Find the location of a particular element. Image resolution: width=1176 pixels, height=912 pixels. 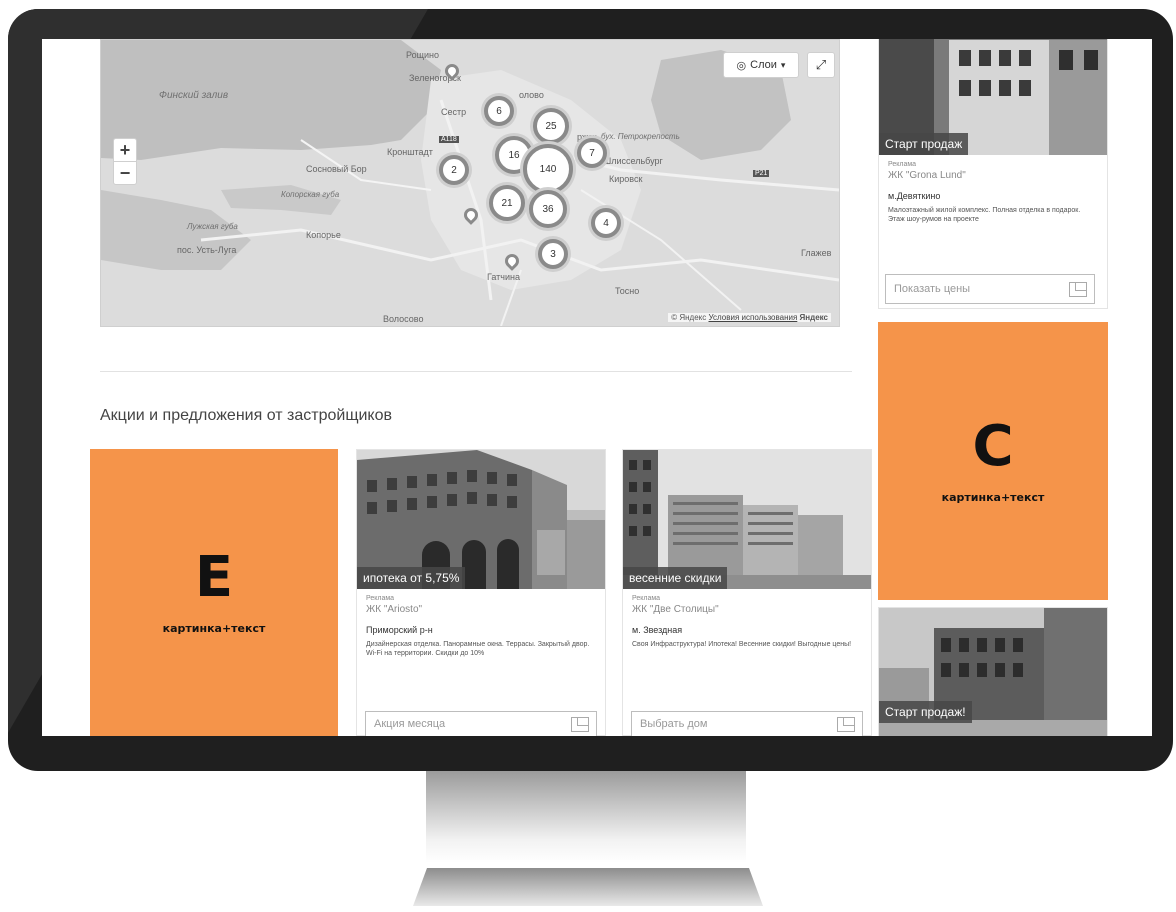

tile-e-caption: картинка+текст is located at coordinates (214, 628).